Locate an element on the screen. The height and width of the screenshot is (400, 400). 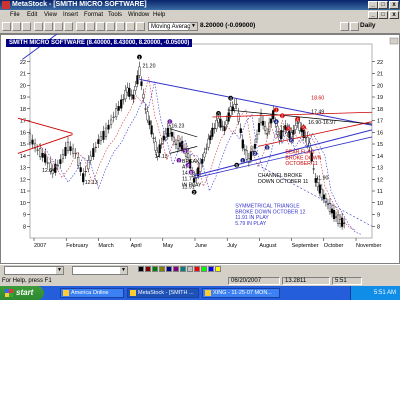
new-chart-icon is located at coordinates (6, 26).